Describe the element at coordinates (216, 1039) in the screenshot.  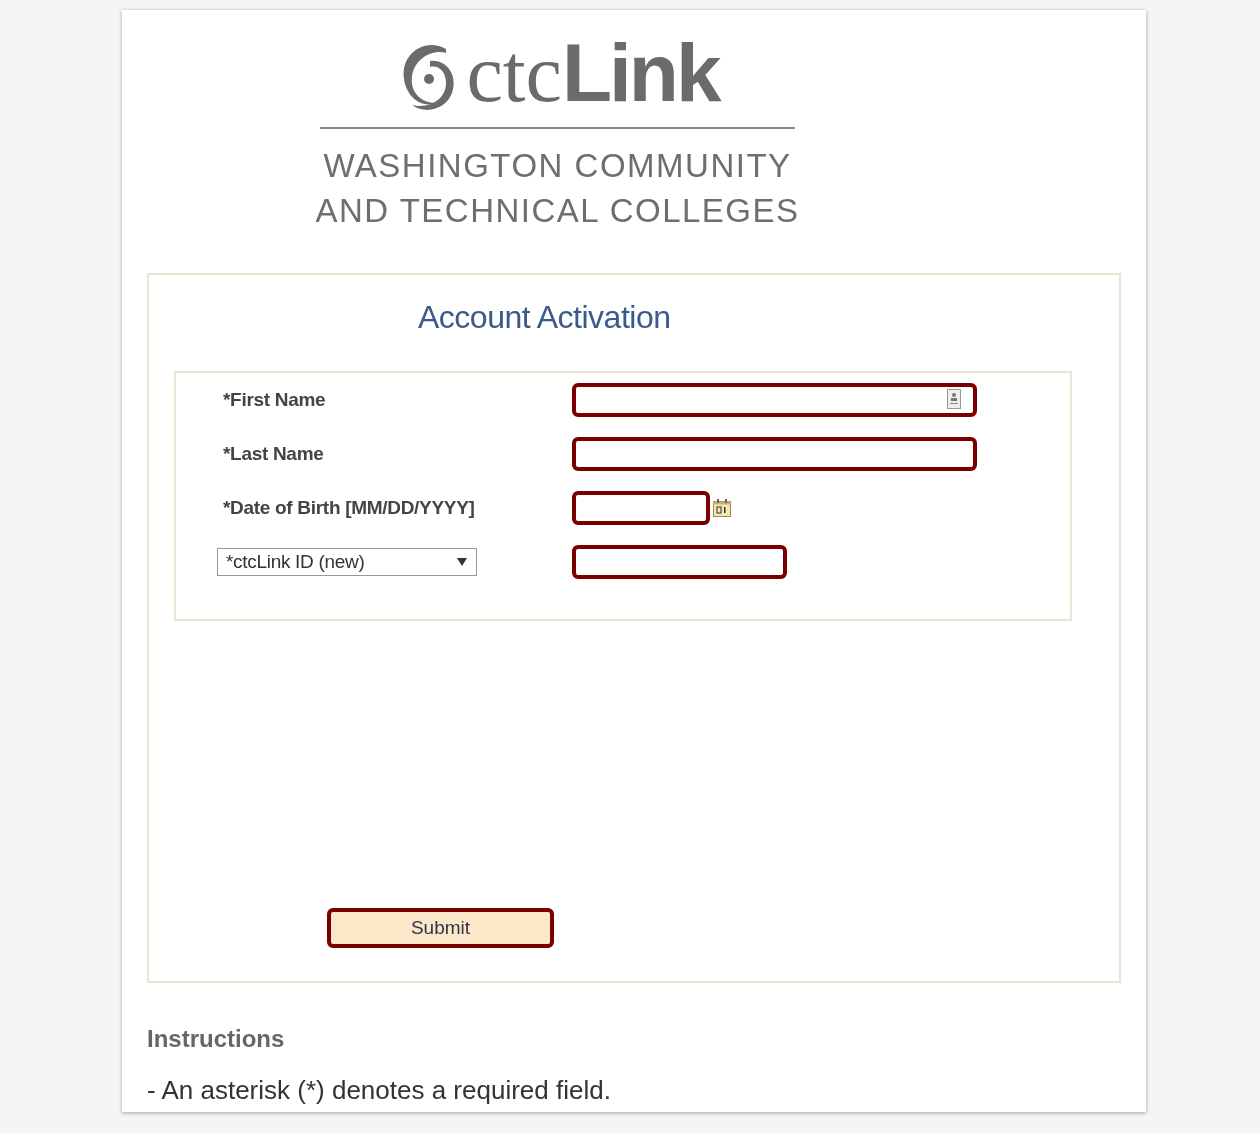
I see `instructions-heading: Instructions` at that location.